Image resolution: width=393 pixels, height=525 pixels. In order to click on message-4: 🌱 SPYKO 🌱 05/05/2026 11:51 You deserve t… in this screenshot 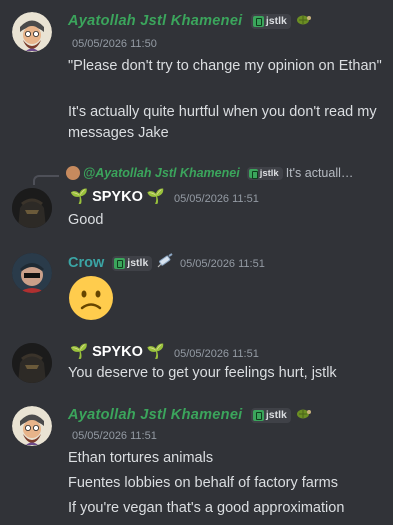, I will do `click(196, 365)`.